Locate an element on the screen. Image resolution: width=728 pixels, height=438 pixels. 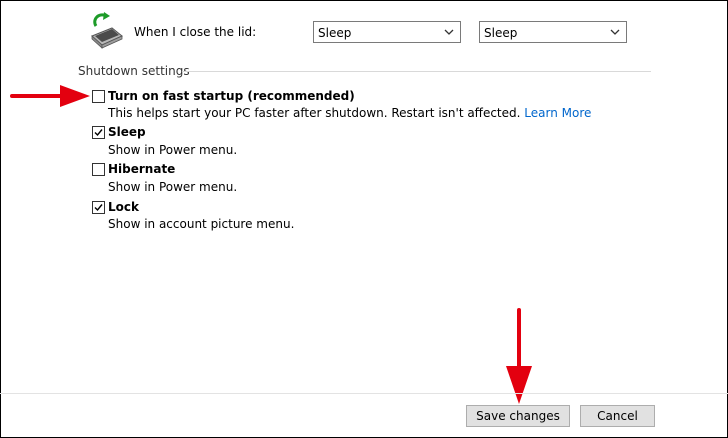
lid-plugged-in-dropdown: Sleep is located at coordinates (553, 32).